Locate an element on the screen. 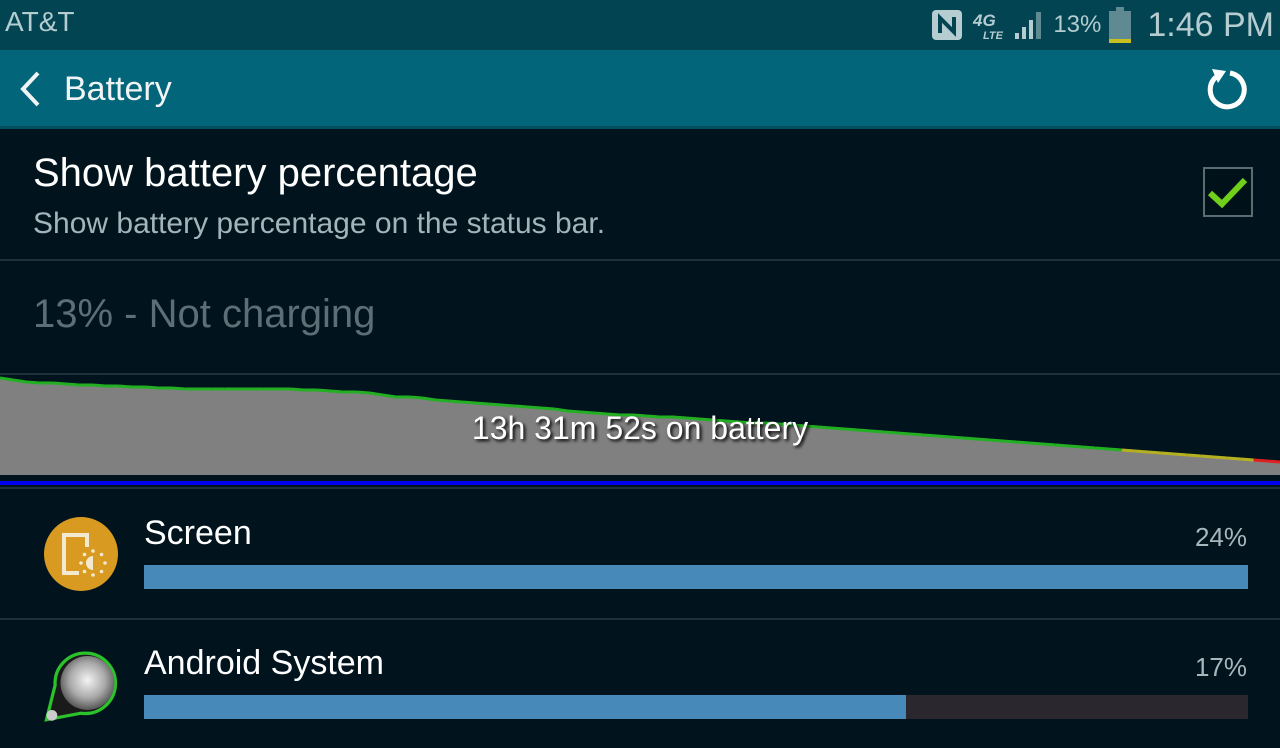  battery-status: 13% - Not charging is located at coordinates (204, 314).